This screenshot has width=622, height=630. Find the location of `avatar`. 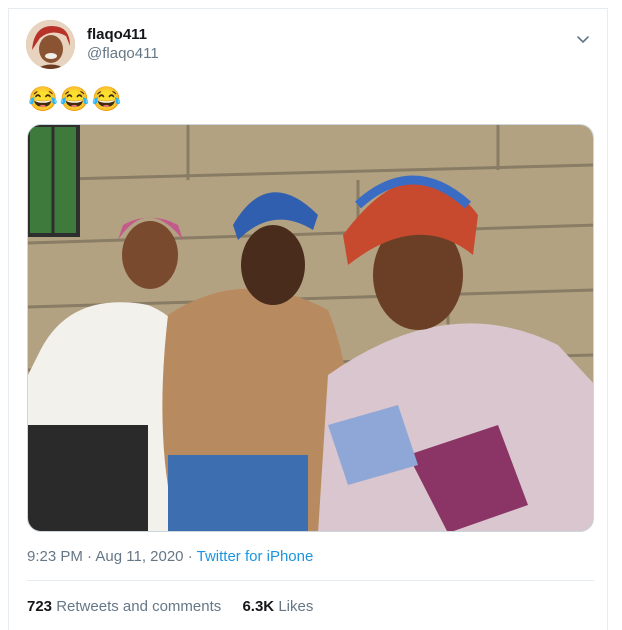

avatar is located at coordinates (50, 44).